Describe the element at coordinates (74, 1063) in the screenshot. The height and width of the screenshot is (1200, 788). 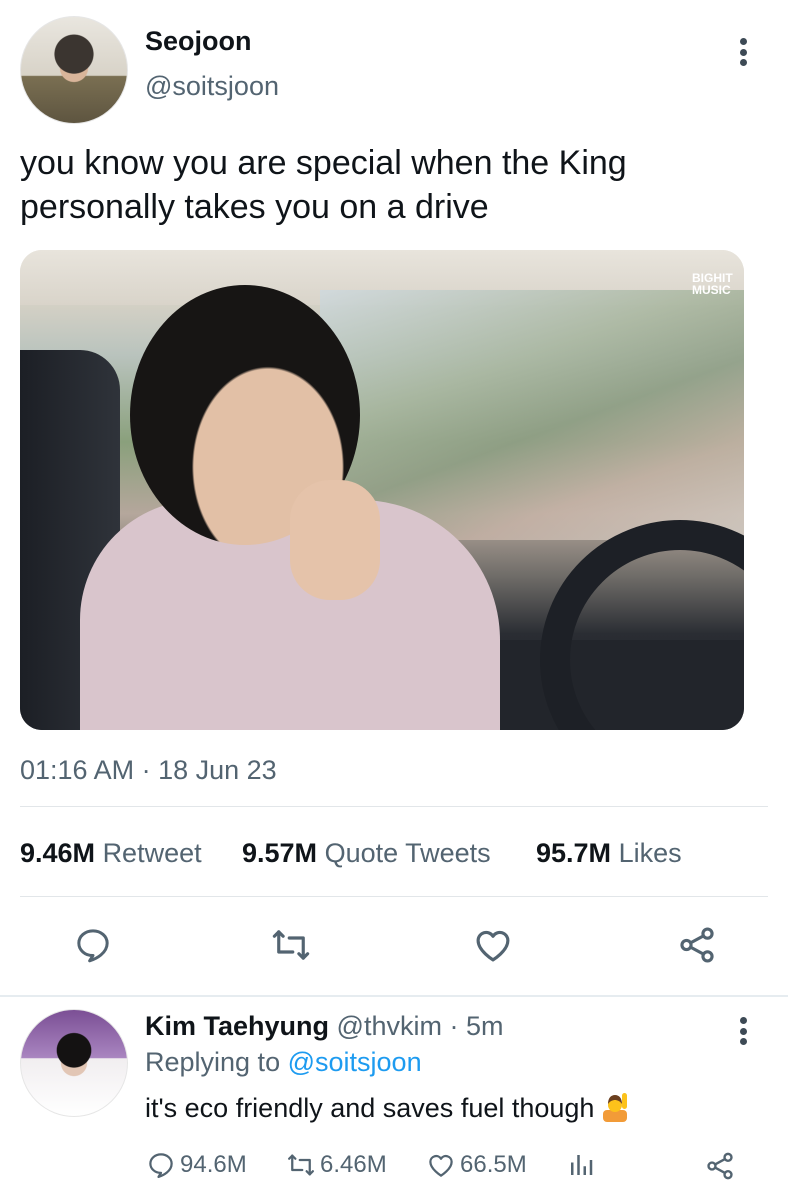
I see `reply-author-avatar` at that location.